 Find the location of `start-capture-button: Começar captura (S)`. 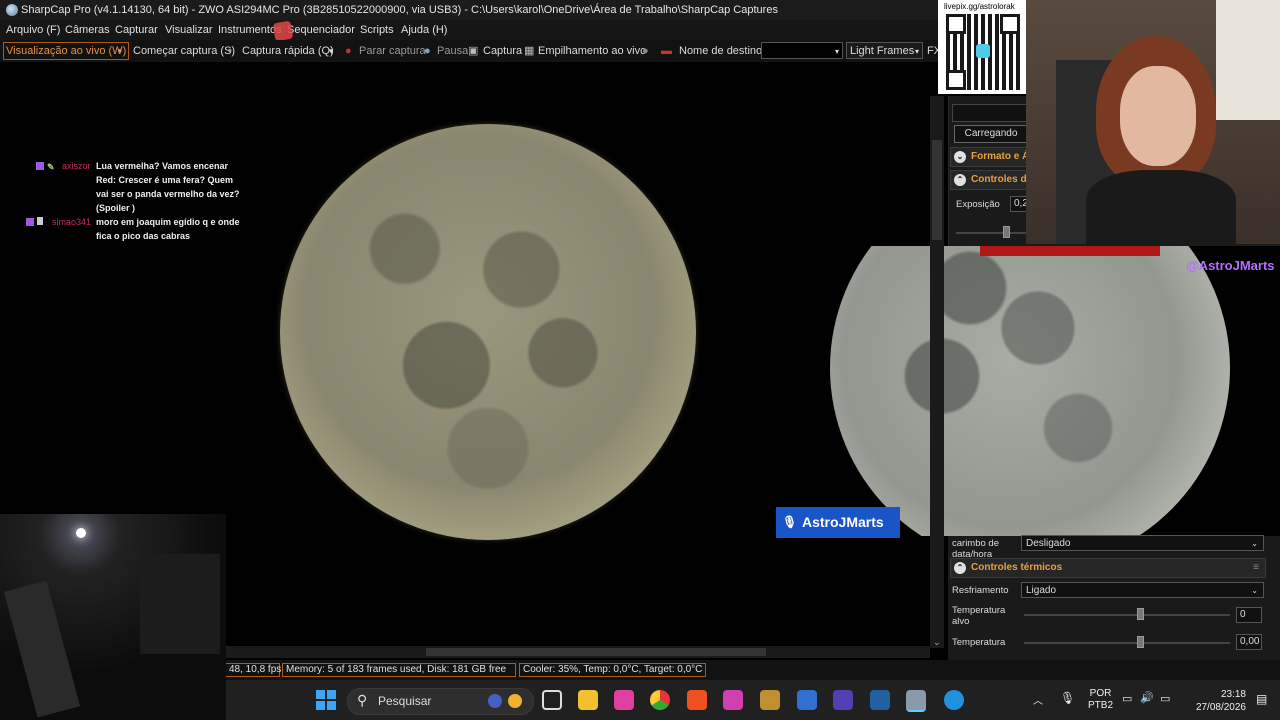

start-capture-button: Começar captura (S) is located at coordinates (184, 51).